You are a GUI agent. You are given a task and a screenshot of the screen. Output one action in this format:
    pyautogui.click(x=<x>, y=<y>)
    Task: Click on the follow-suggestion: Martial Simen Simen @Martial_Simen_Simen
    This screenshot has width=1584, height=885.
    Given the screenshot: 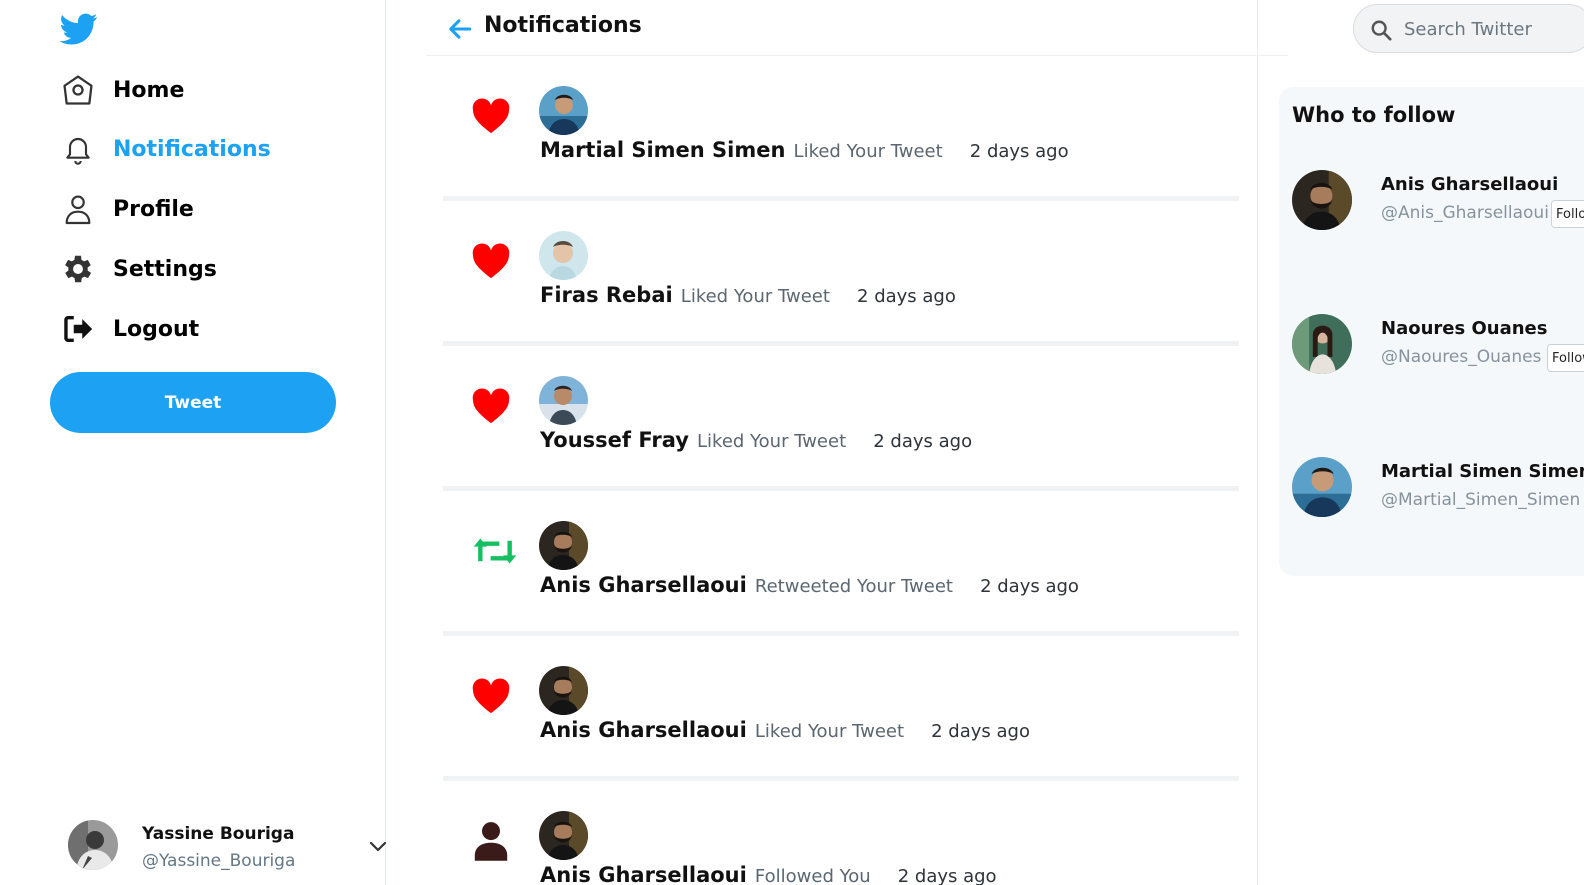 What is the action you would take?
    pyautogui.click(x=1438, y=492)
    